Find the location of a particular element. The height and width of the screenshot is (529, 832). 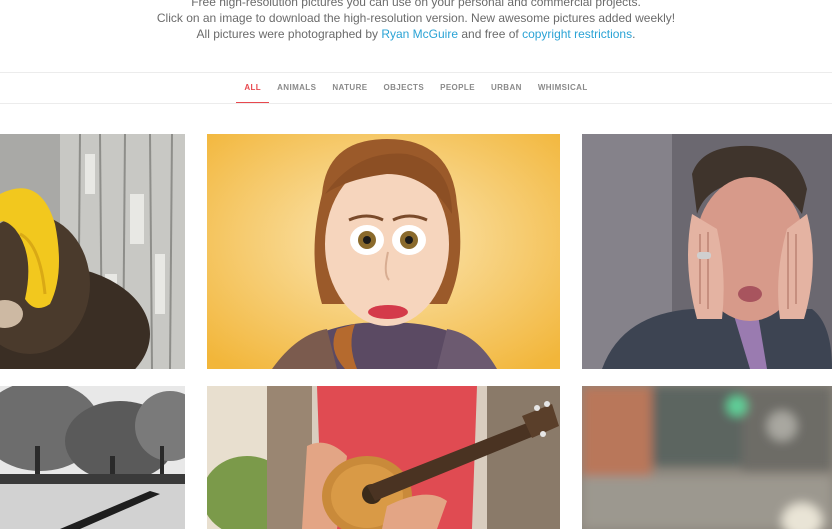

photographer-link: Ryan McGuire is located at coordinates (419, 34).